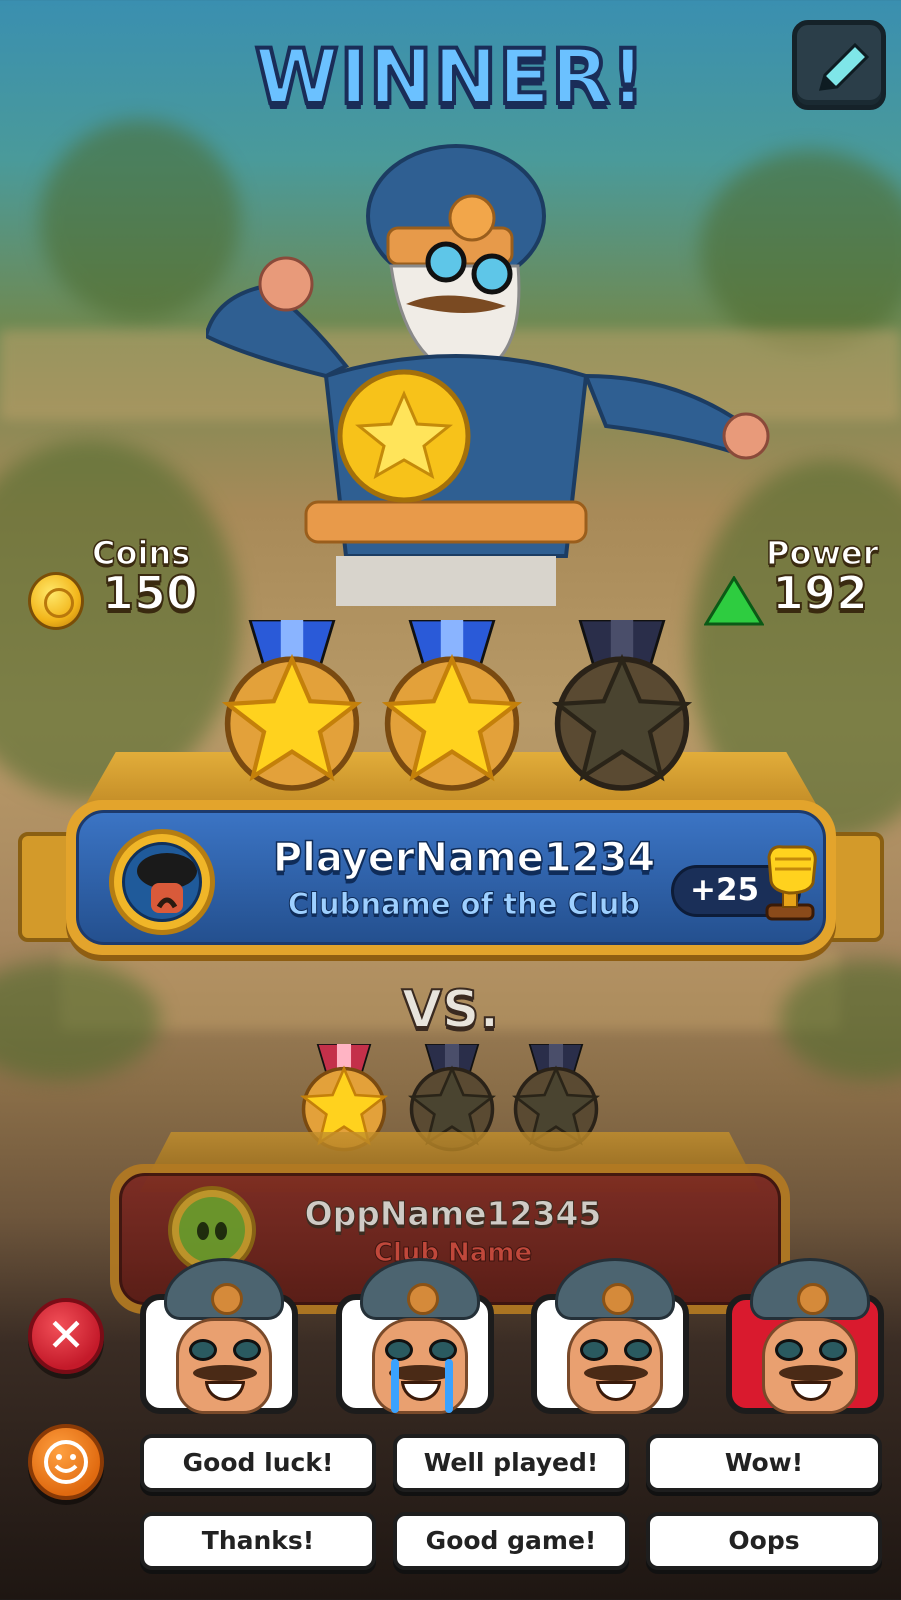  What do you see at coordinates (610, 1336) in the screenshot?
I see `emote-laughing-face` at bounding box center [610, 1336].